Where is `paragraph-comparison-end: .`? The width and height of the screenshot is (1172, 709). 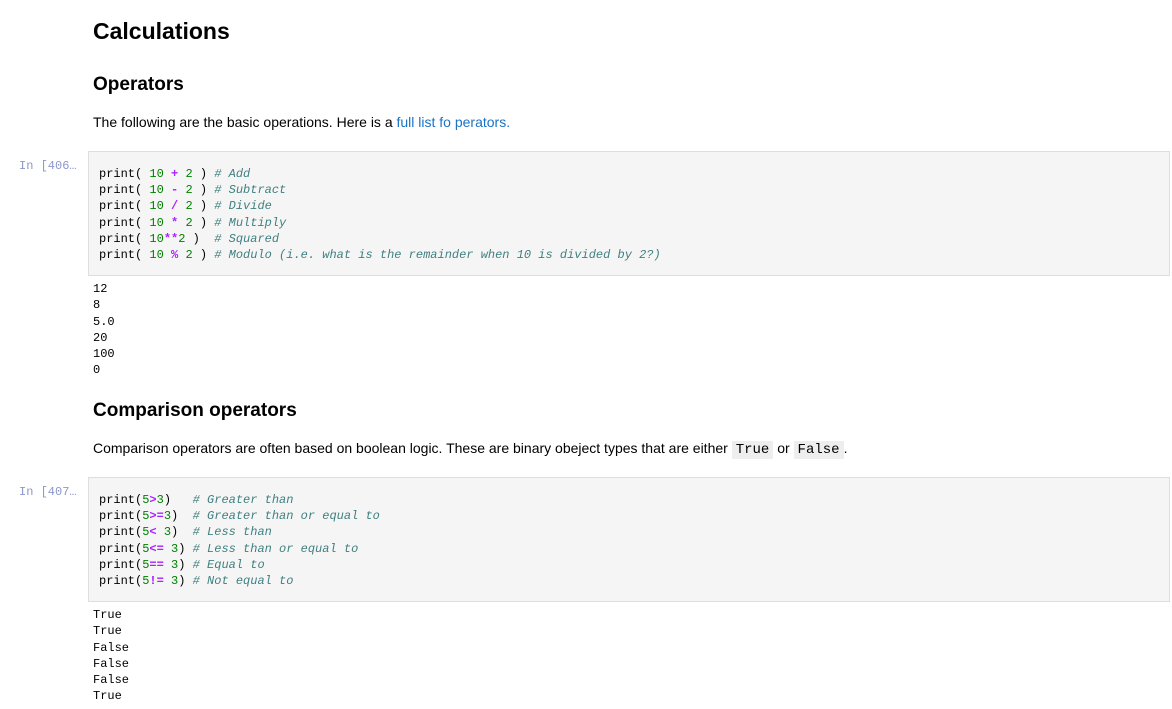
paragraph-comparison-end: . is located at coordinates (845, 448).